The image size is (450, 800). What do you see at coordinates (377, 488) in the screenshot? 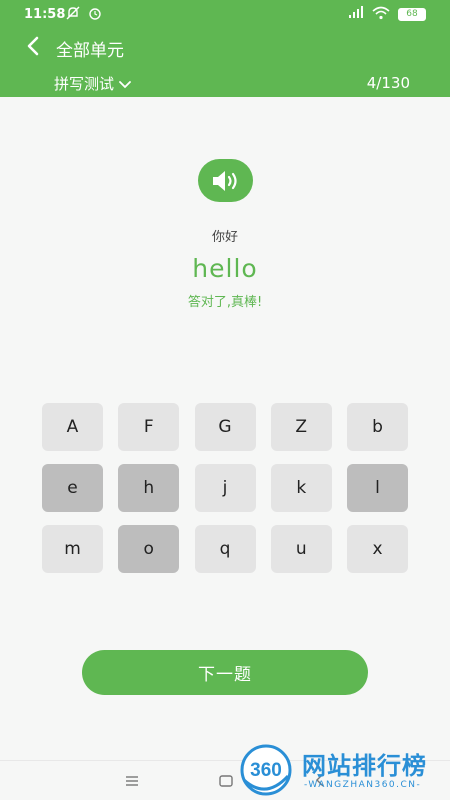
I see `letter-key: l` at bounding box center [377, 488].